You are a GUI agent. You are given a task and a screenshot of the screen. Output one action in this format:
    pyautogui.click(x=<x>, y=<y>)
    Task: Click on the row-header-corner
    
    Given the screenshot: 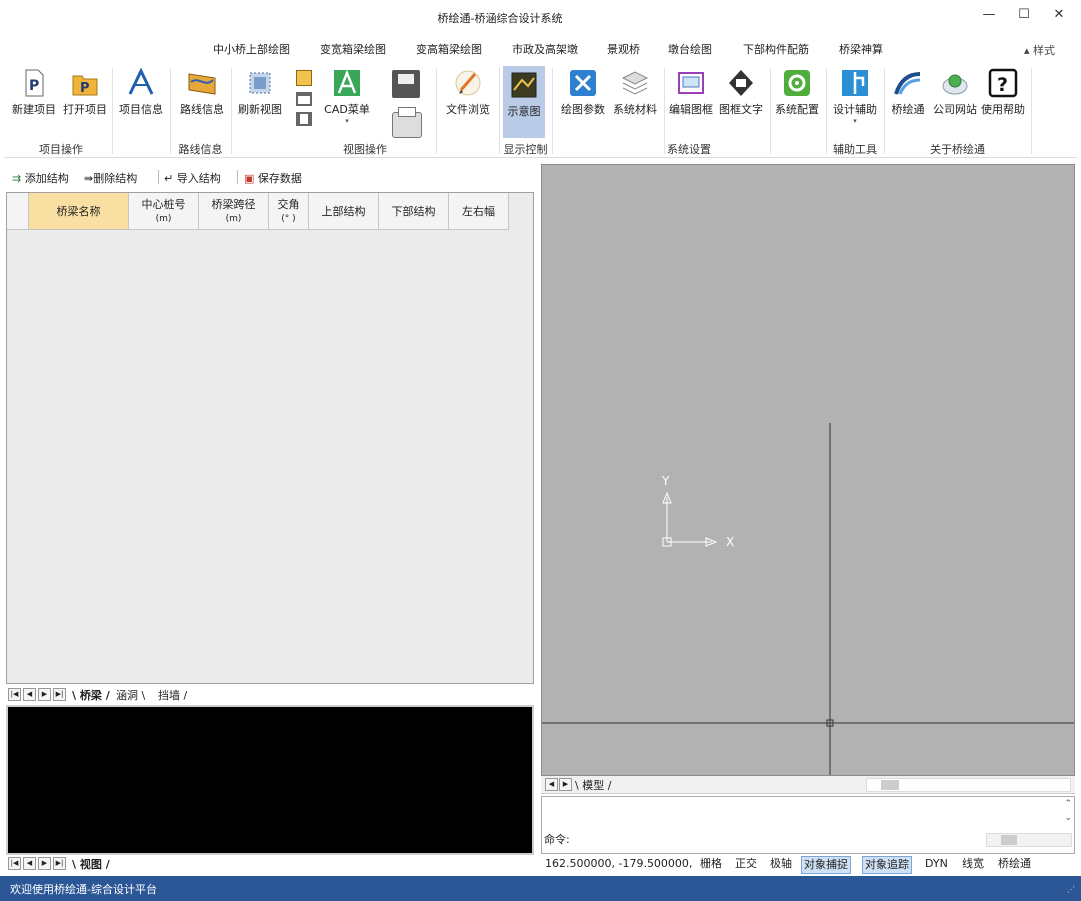 What is the action you would take?
    pyautogui.click(x=18, y=211)
    